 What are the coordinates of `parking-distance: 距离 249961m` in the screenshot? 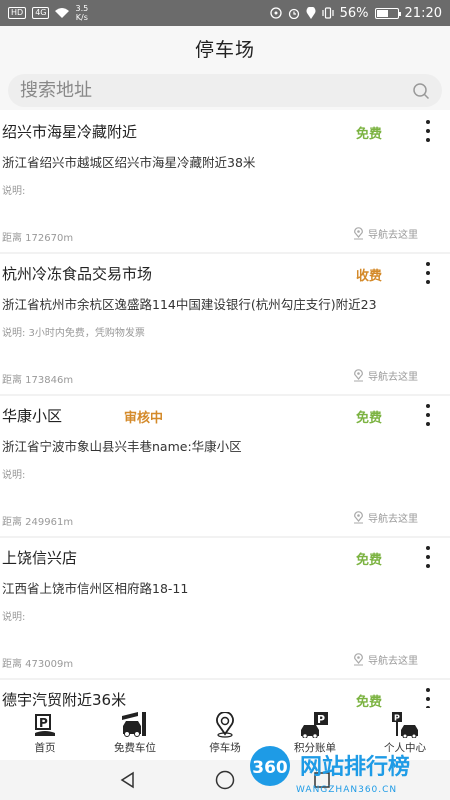 It's located at (38, 522).